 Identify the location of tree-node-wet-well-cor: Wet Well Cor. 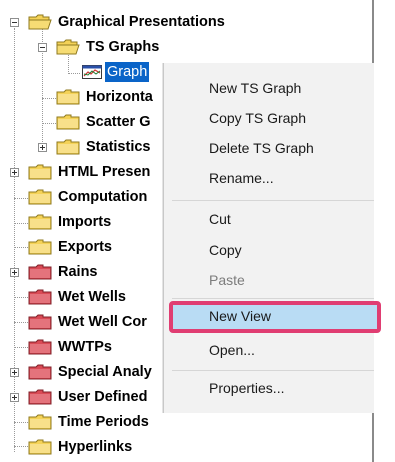
(88, 322).